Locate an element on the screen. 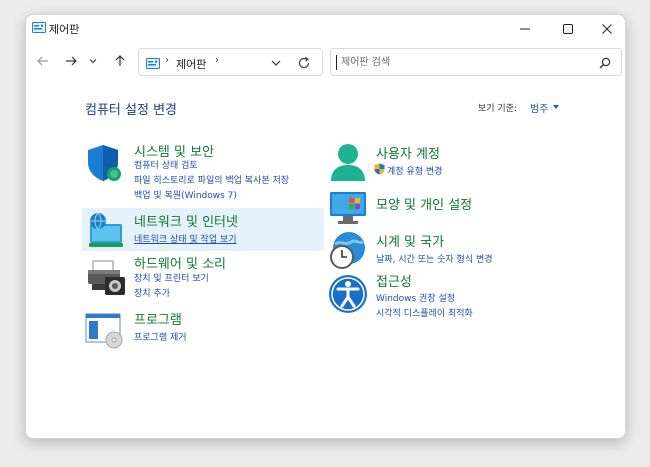 The width and height of the screenshot is (650, 467). refresh-icon is located at coordinates (304, 63).